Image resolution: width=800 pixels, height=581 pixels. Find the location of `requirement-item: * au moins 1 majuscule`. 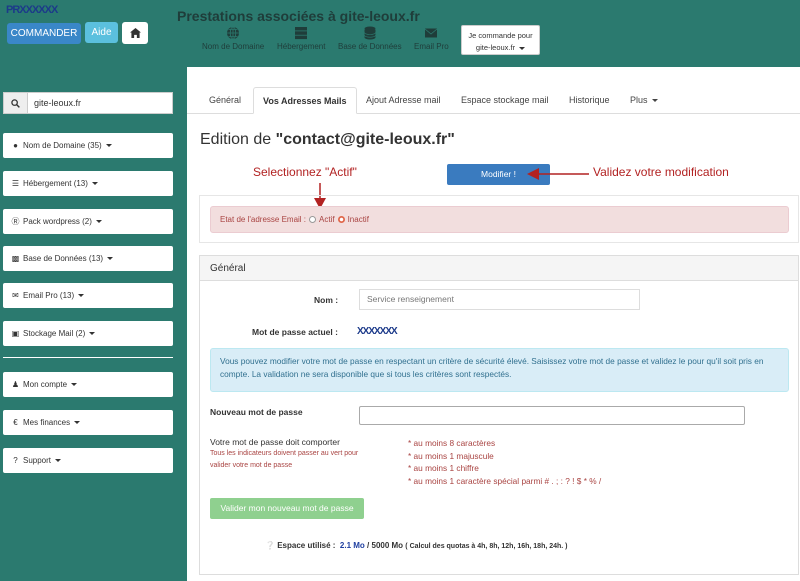

requirement-item: * au moins 1 majuscule is located at coordinates (451, 455).